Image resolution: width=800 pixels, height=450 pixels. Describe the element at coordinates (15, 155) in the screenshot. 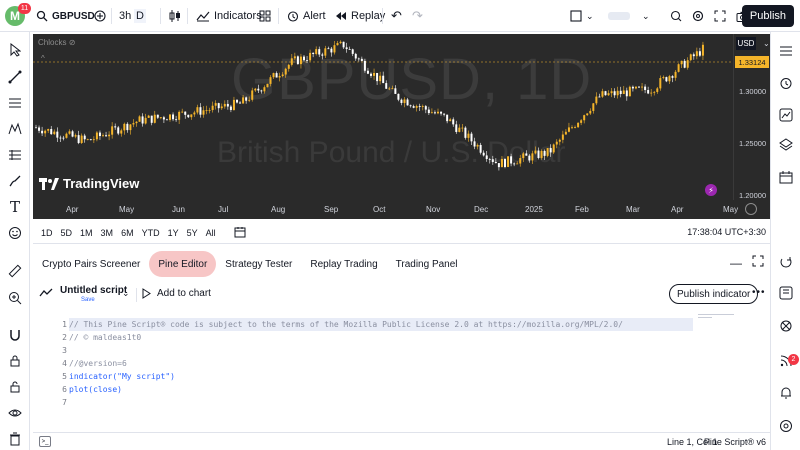

I see `fib-icon` at that location.